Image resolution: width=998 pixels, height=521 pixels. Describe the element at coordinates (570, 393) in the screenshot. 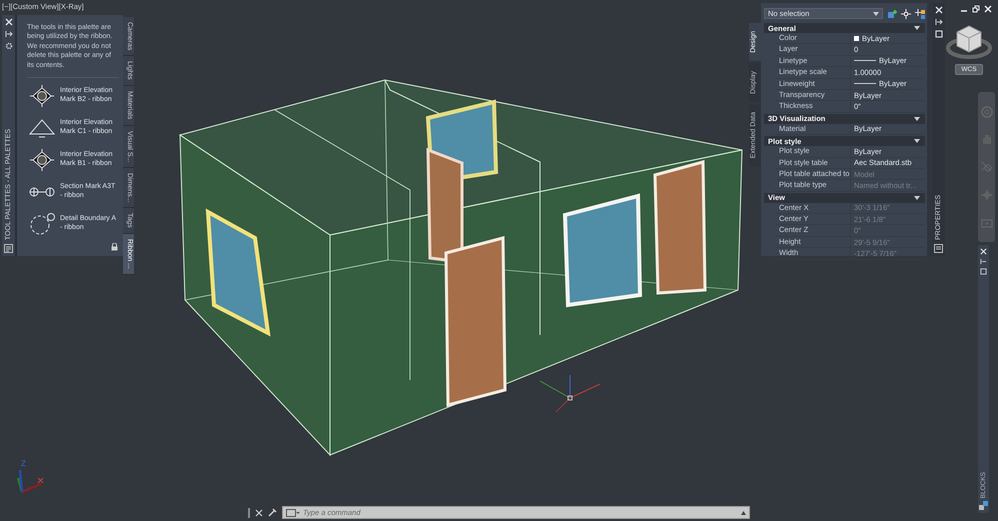

I see `axis-gizmo-icon` at that location.